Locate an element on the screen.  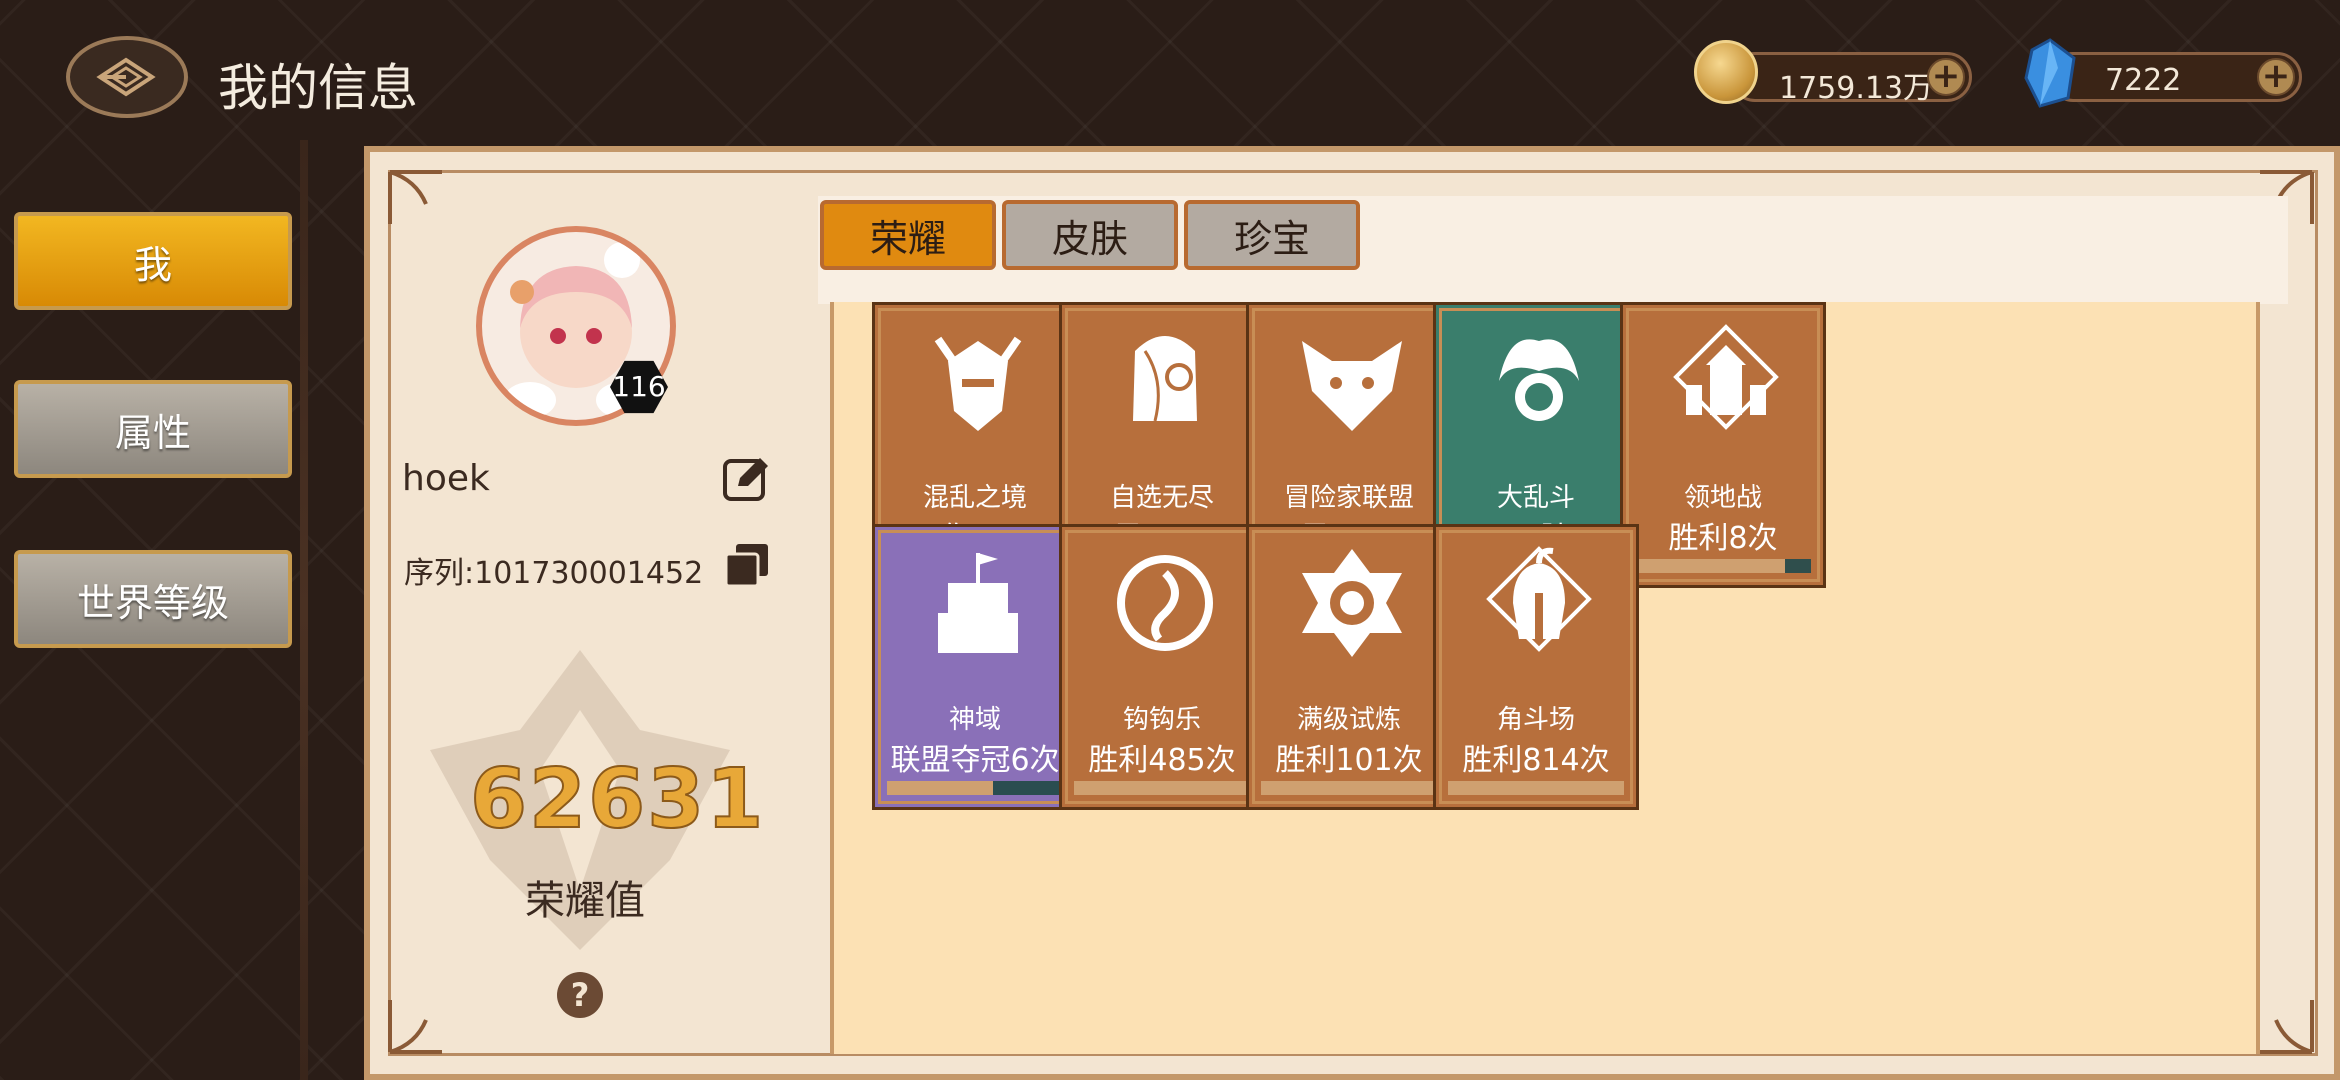
achievement-card: 领地战胜利8次 is located at coordinates (1723, 445).